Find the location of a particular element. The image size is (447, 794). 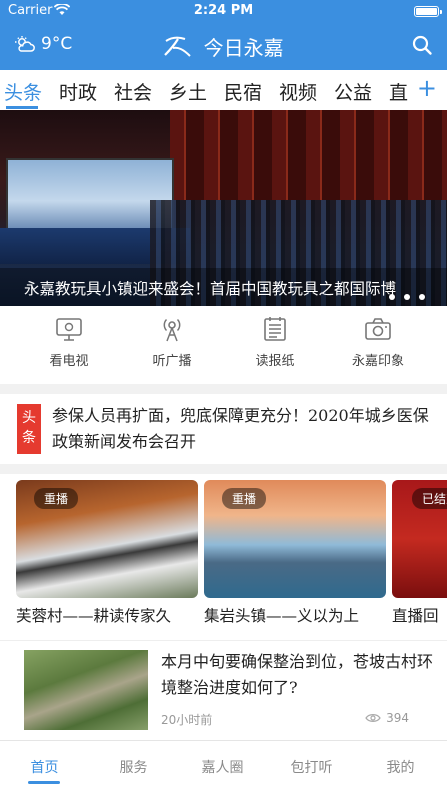

tab-politics: 时政 is located at coordinates (78, 91).